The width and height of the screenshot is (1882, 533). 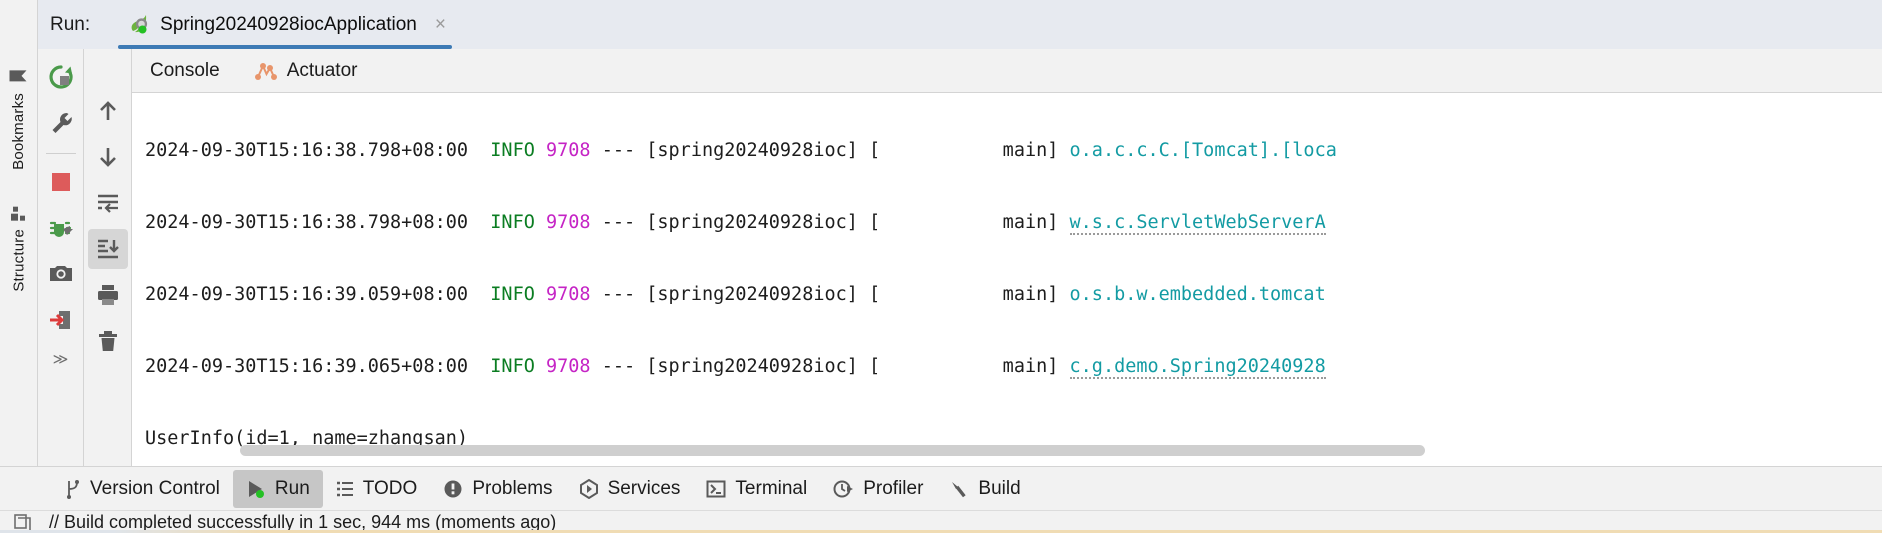 What do you see at coordinates (19, 76) in the screenshot?
I see `bookmark-icon` at bounding box center [19, 76].